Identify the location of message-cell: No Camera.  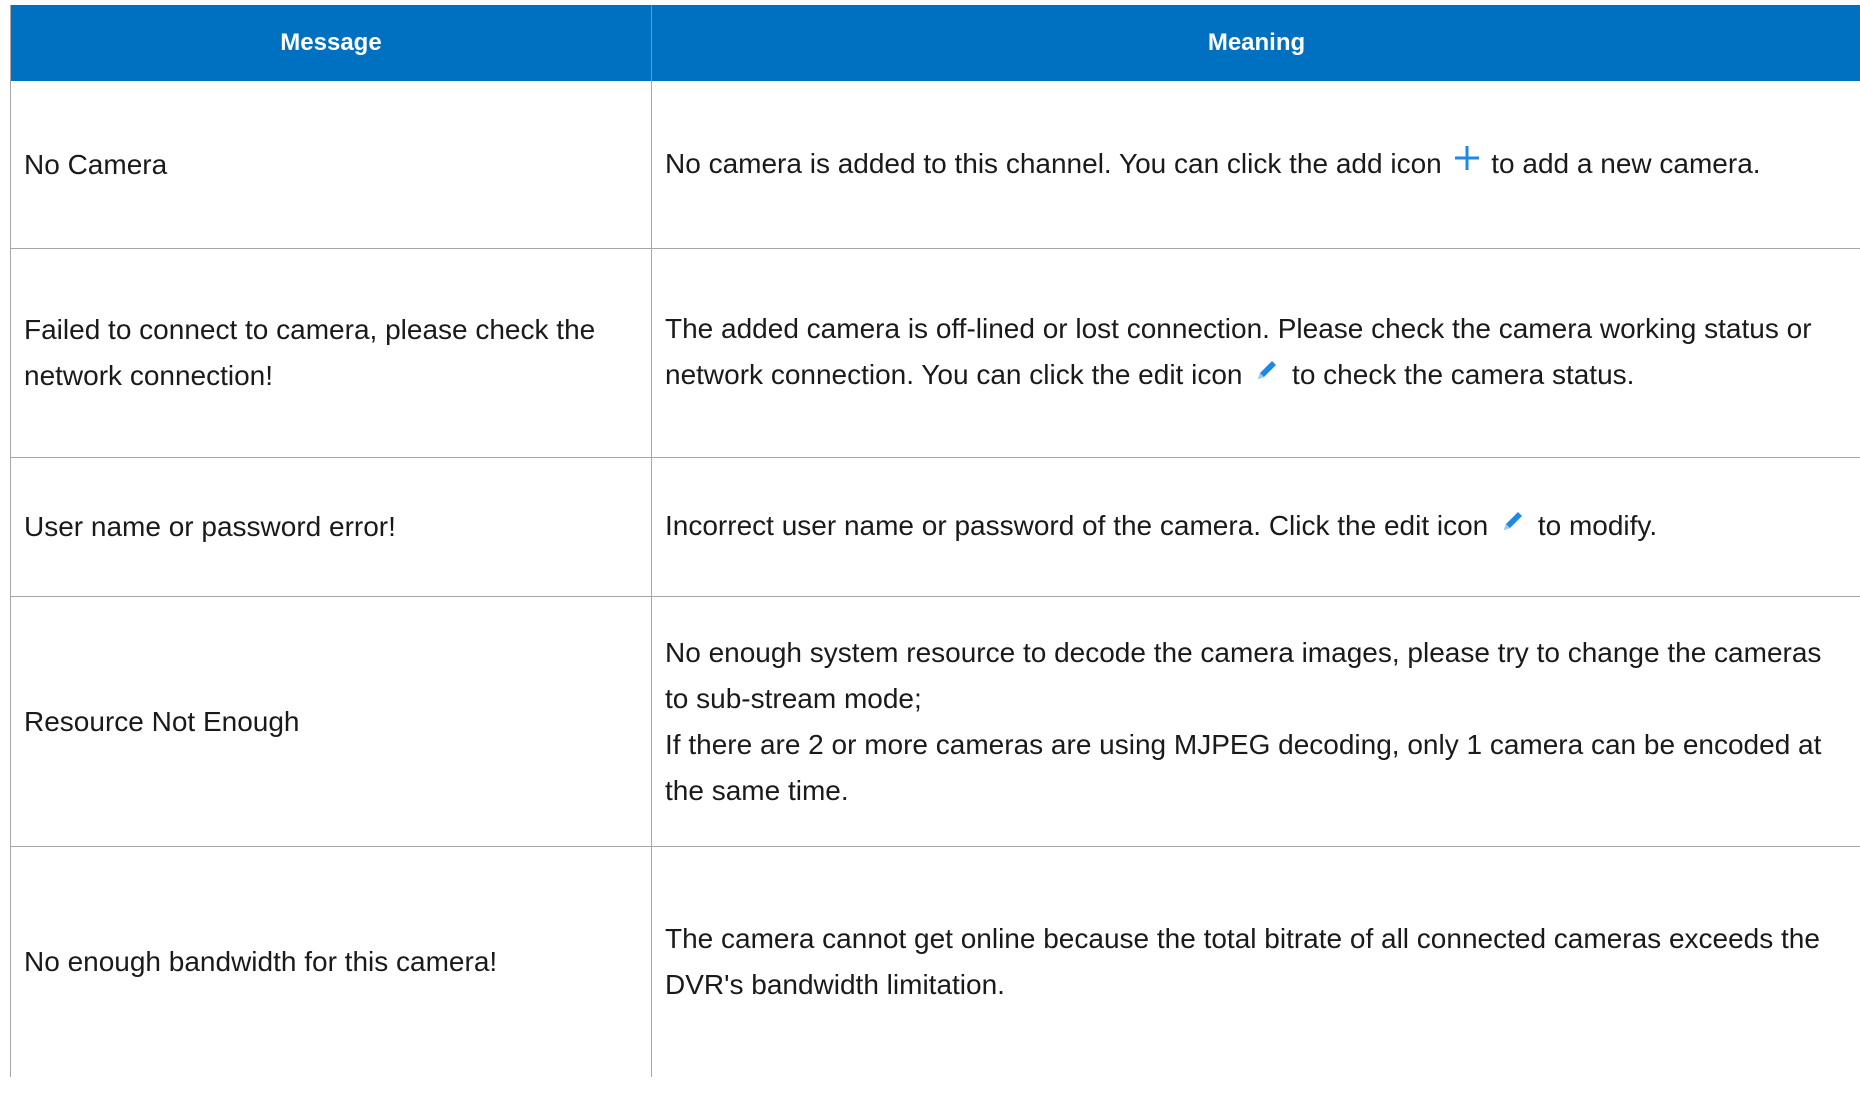
(331, 164).